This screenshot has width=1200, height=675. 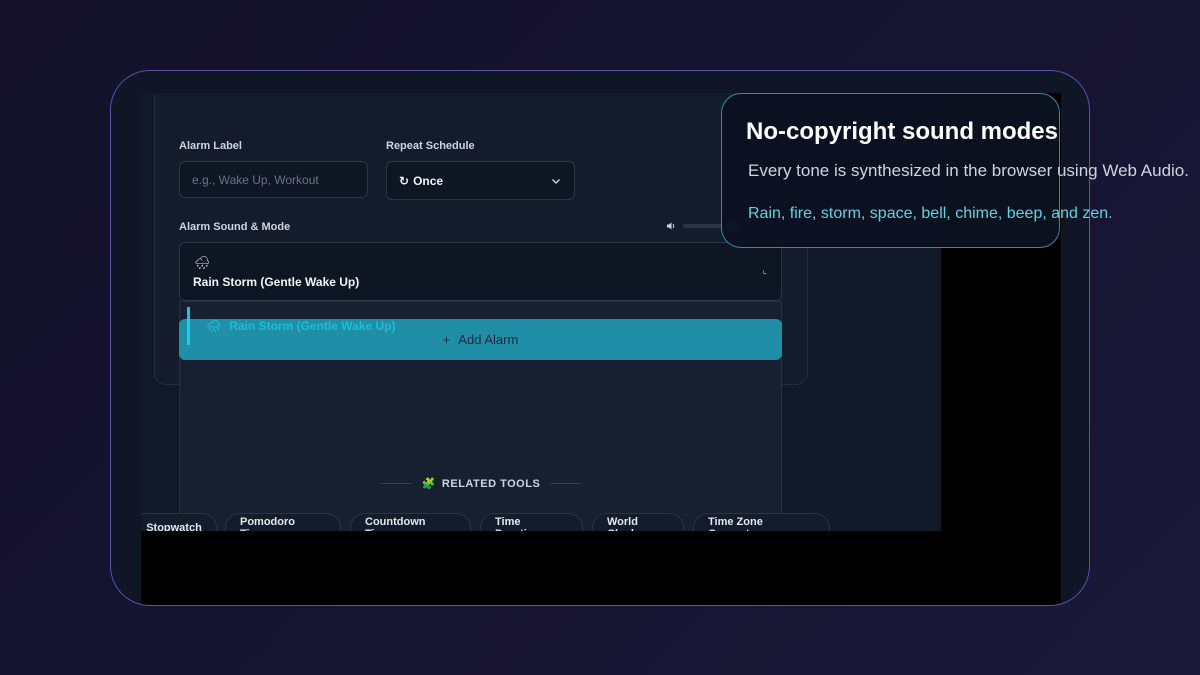 I want to click on related-tool-time-duration: Time Duration, so click(x=531, y=522).